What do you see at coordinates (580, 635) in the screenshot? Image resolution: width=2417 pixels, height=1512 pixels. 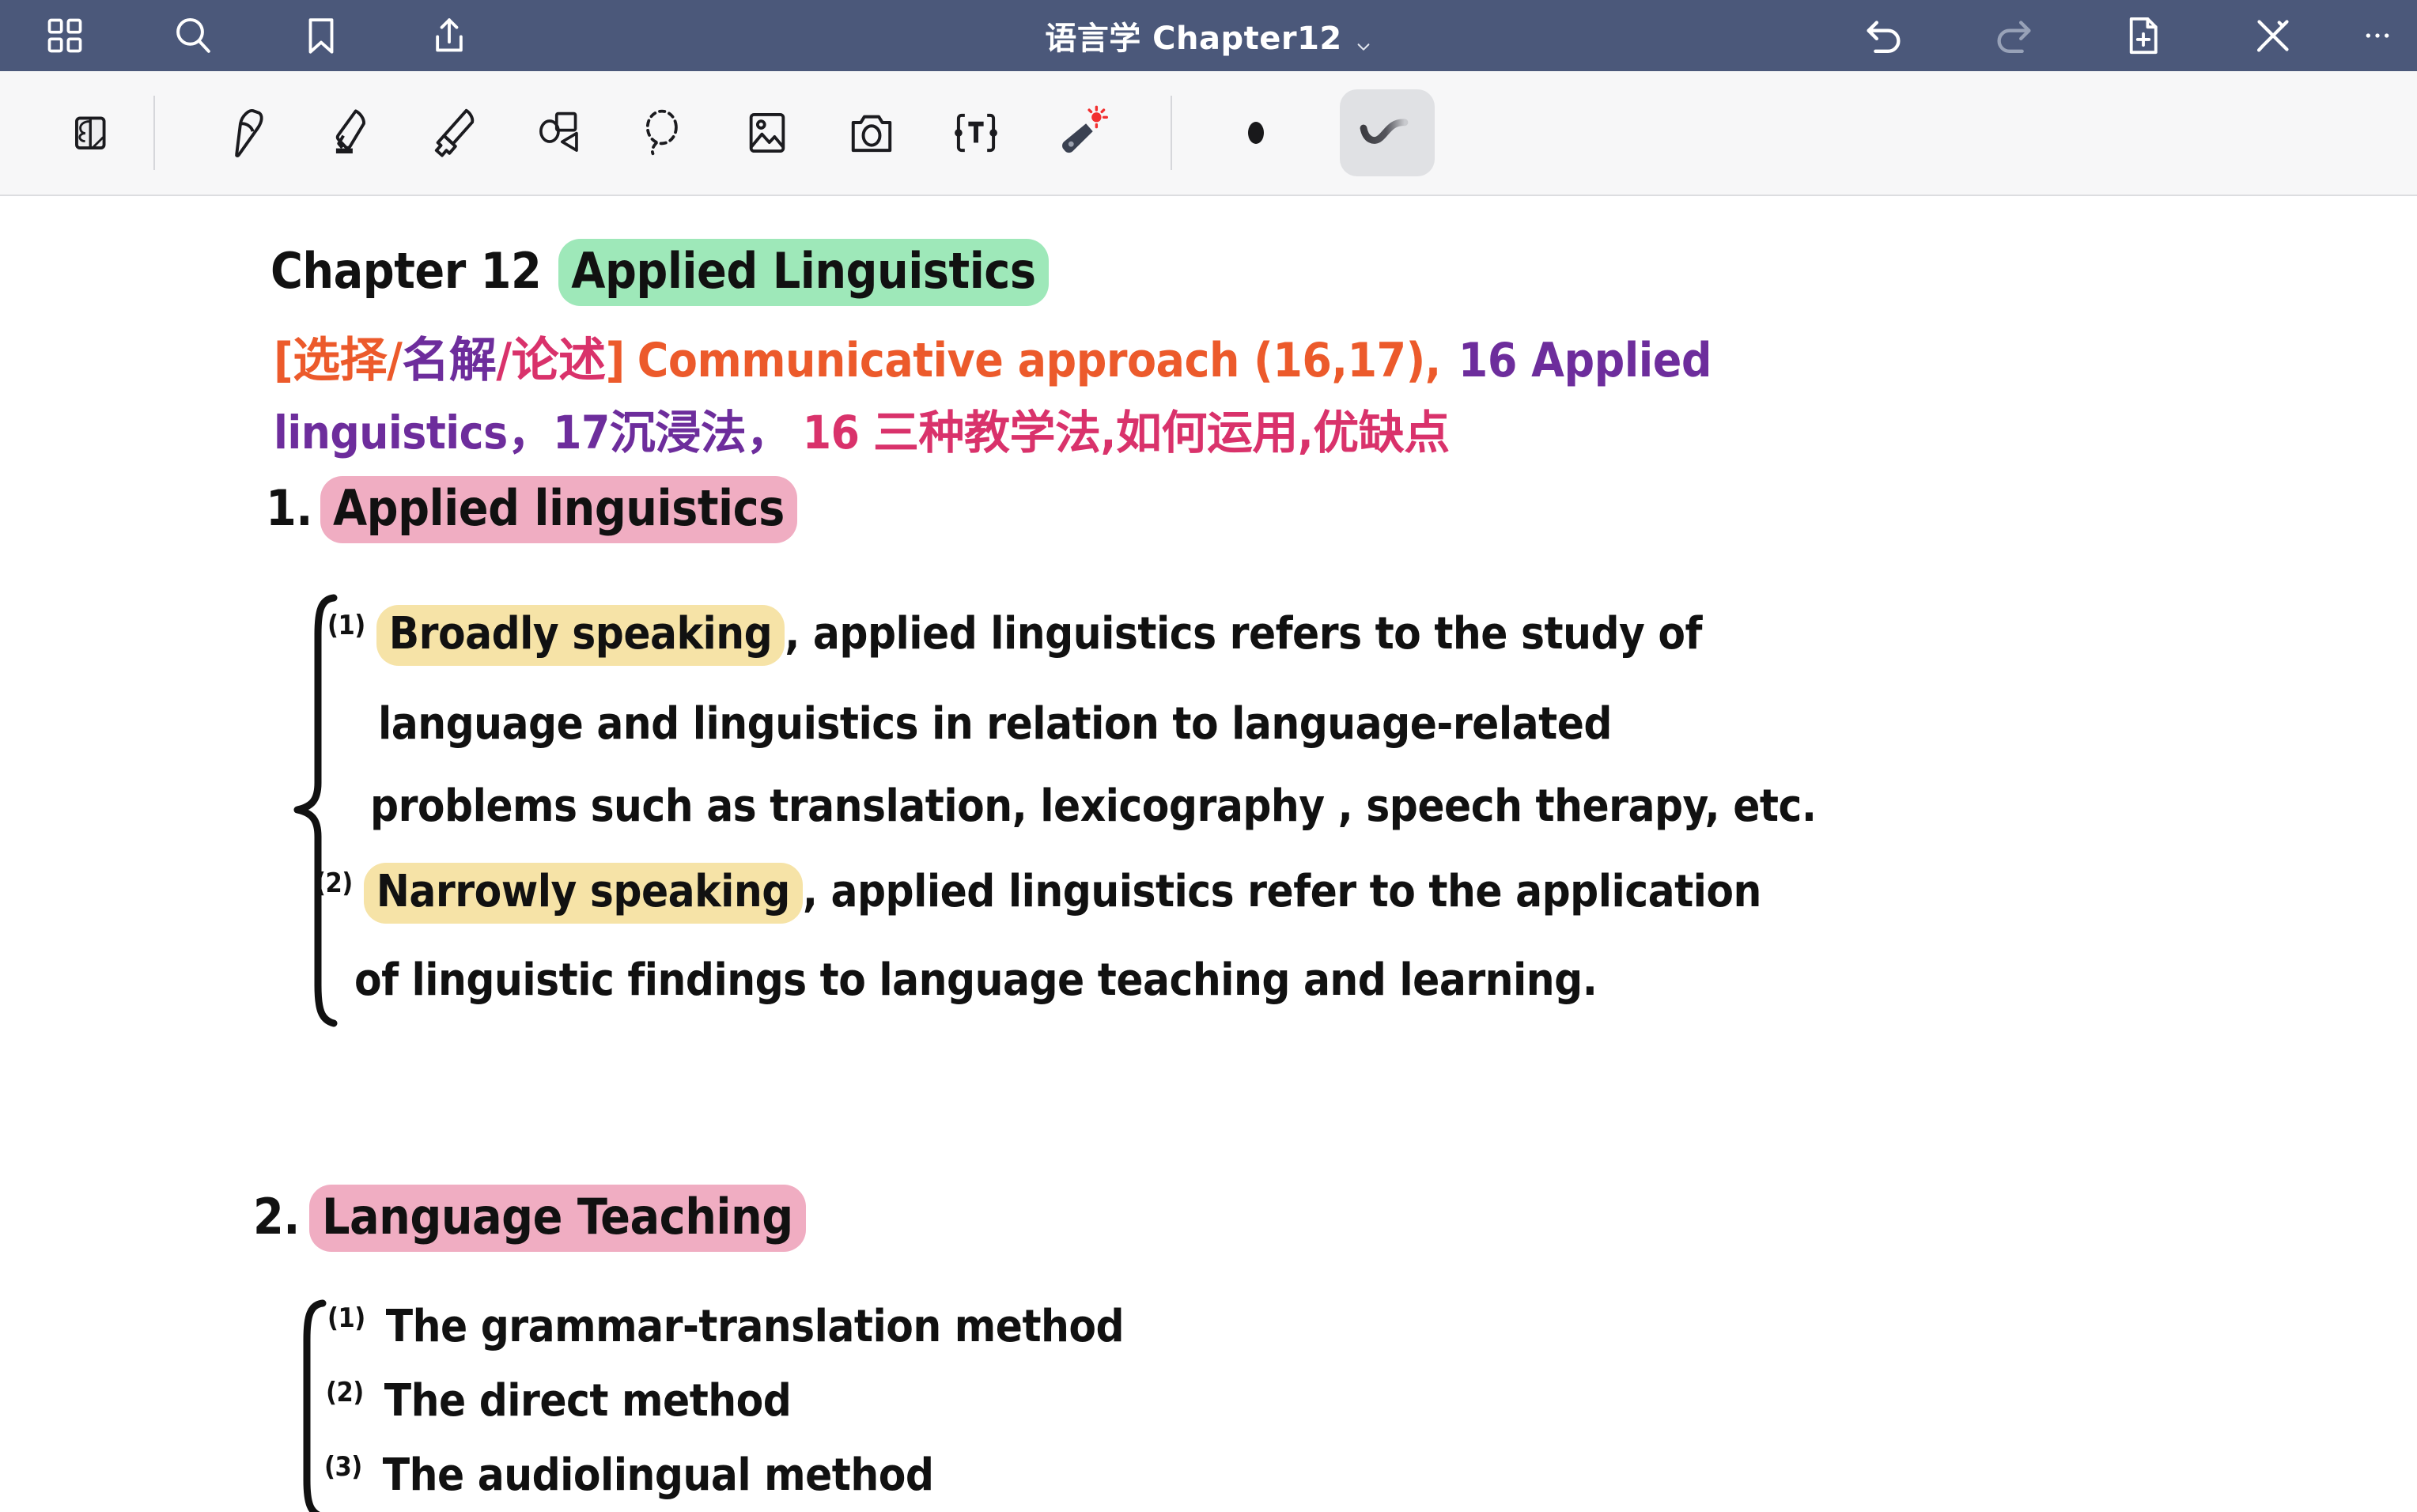 I see `item-1-1-highlight: Broadly speaking` at bounding box center [580, 635].